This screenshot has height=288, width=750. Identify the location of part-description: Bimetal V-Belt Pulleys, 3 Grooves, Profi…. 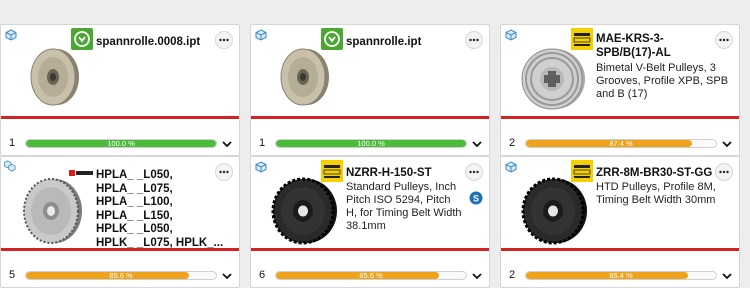
(662, 81).